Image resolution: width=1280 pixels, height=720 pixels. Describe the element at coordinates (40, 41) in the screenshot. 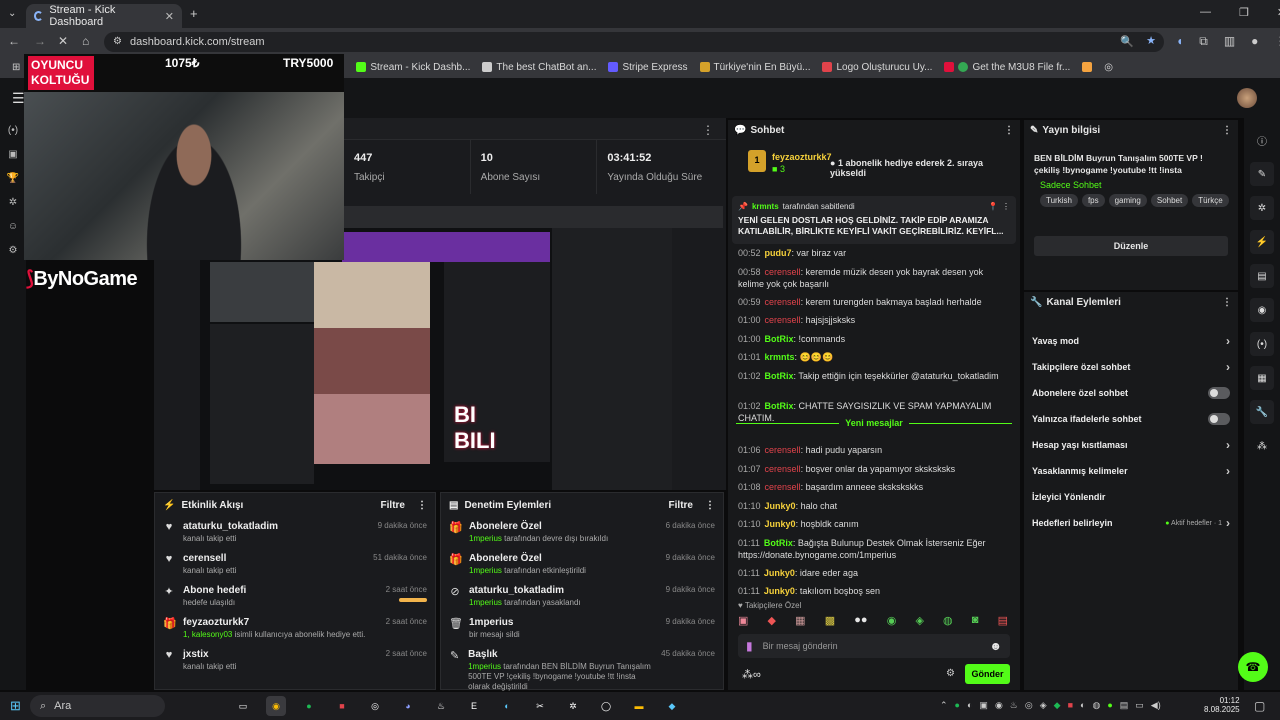

I see `forward-icon: →` at that location.